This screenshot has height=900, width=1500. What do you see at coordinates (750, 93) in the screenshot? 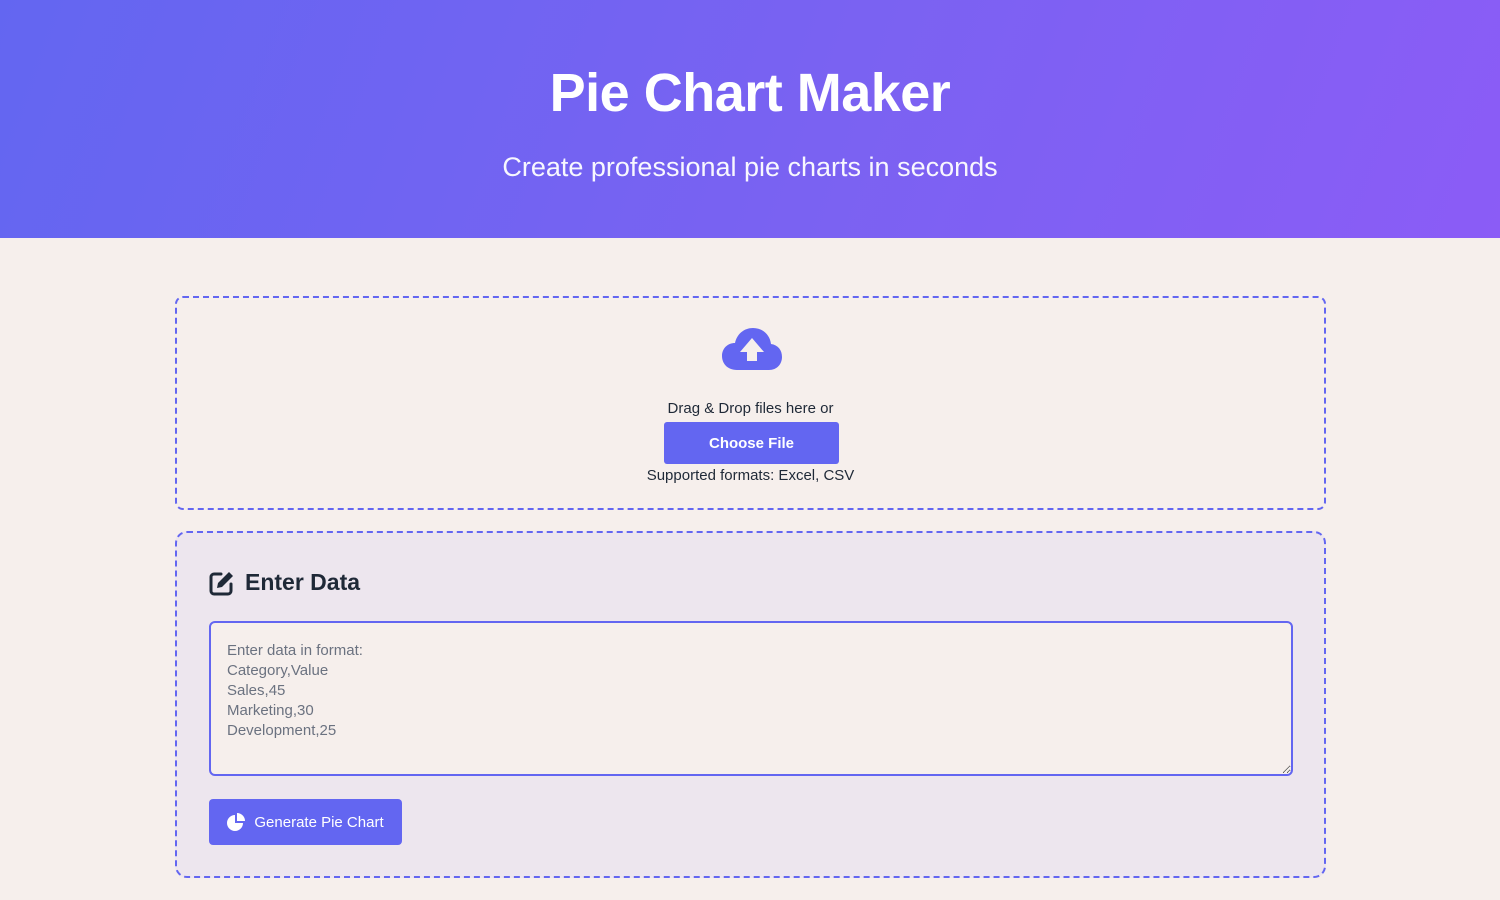
I see `page-title: Pie Chart Maker` at bounding box center [750, 93].